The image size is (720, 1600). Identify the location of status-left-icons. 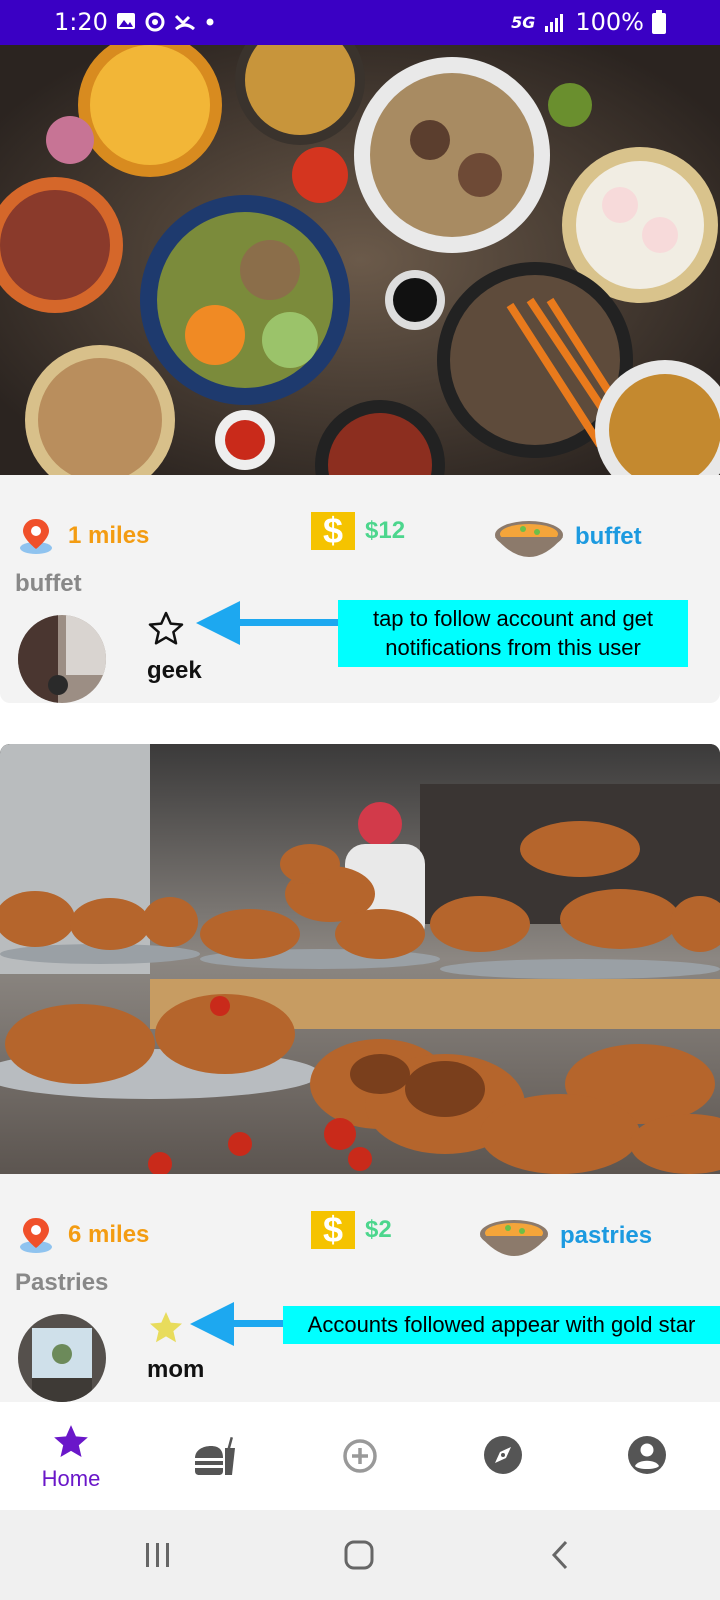
(166, 22).